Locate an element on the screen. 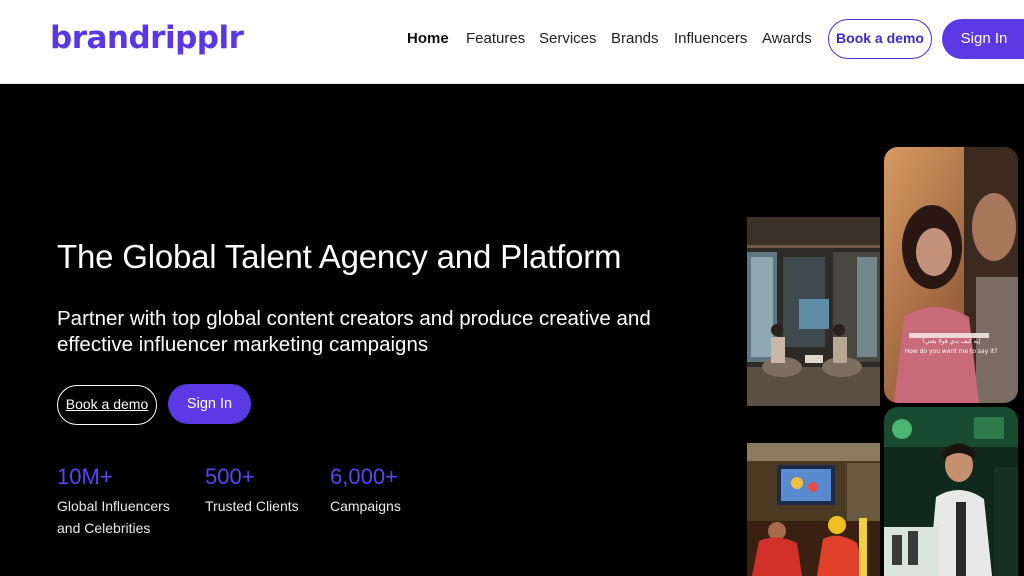 The height and width of the screenshot is (576, 1024). stat-value: 500+ is located at coordinates (230, 476).